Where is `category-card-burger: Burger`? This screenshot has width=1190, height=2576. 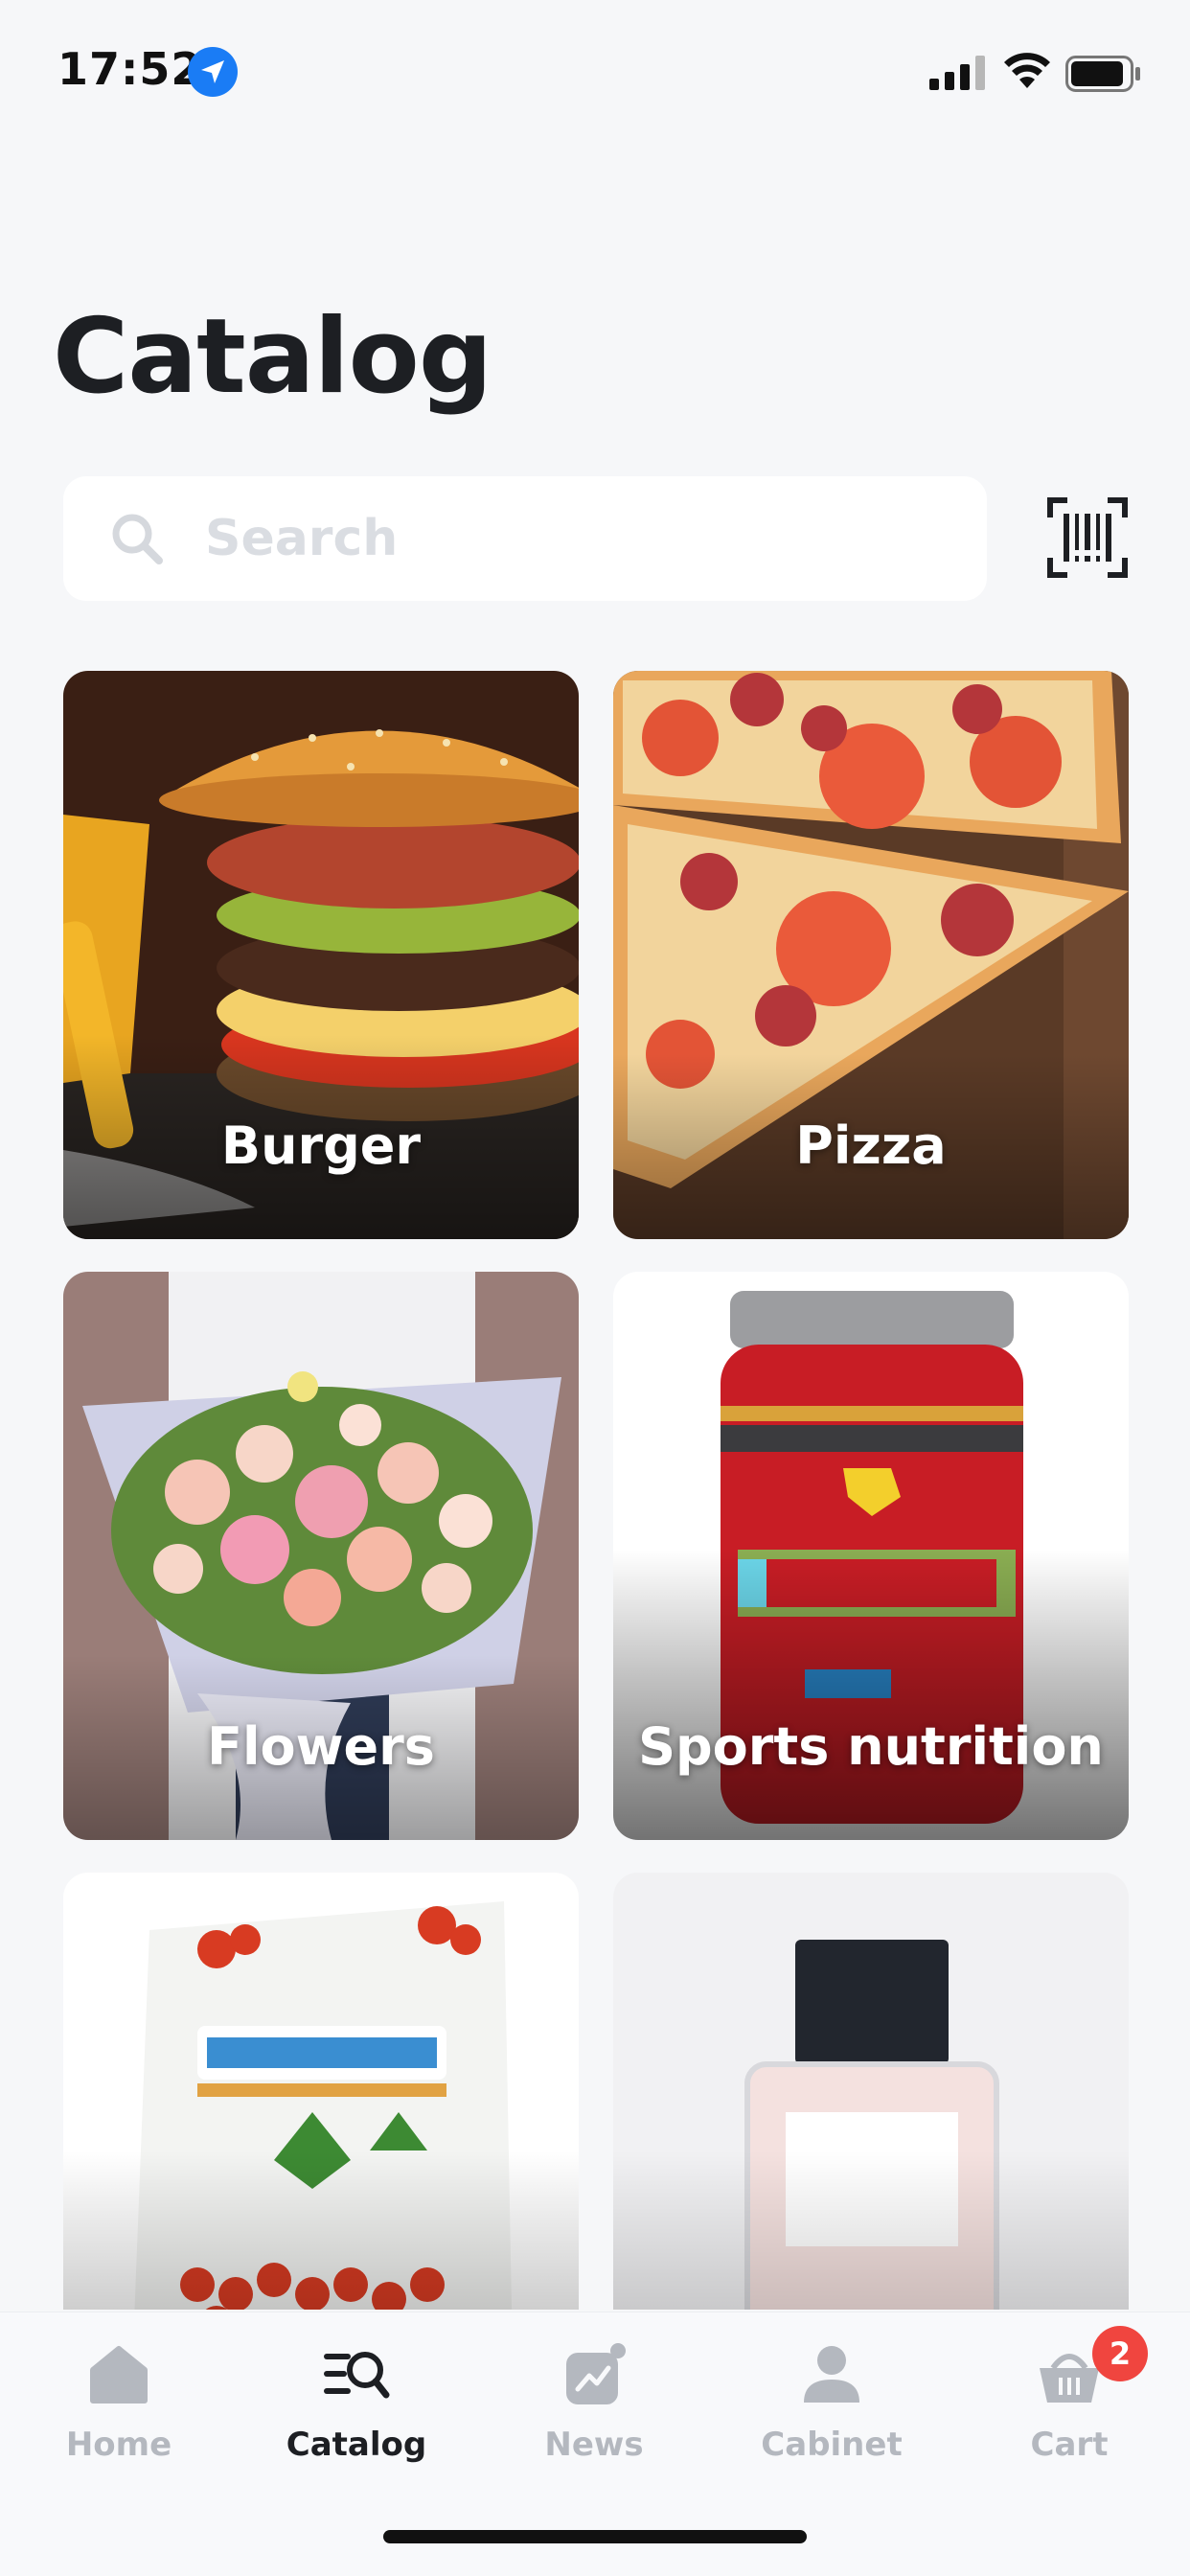
category-card-burger: Burger is located at coordinates (321, 955).